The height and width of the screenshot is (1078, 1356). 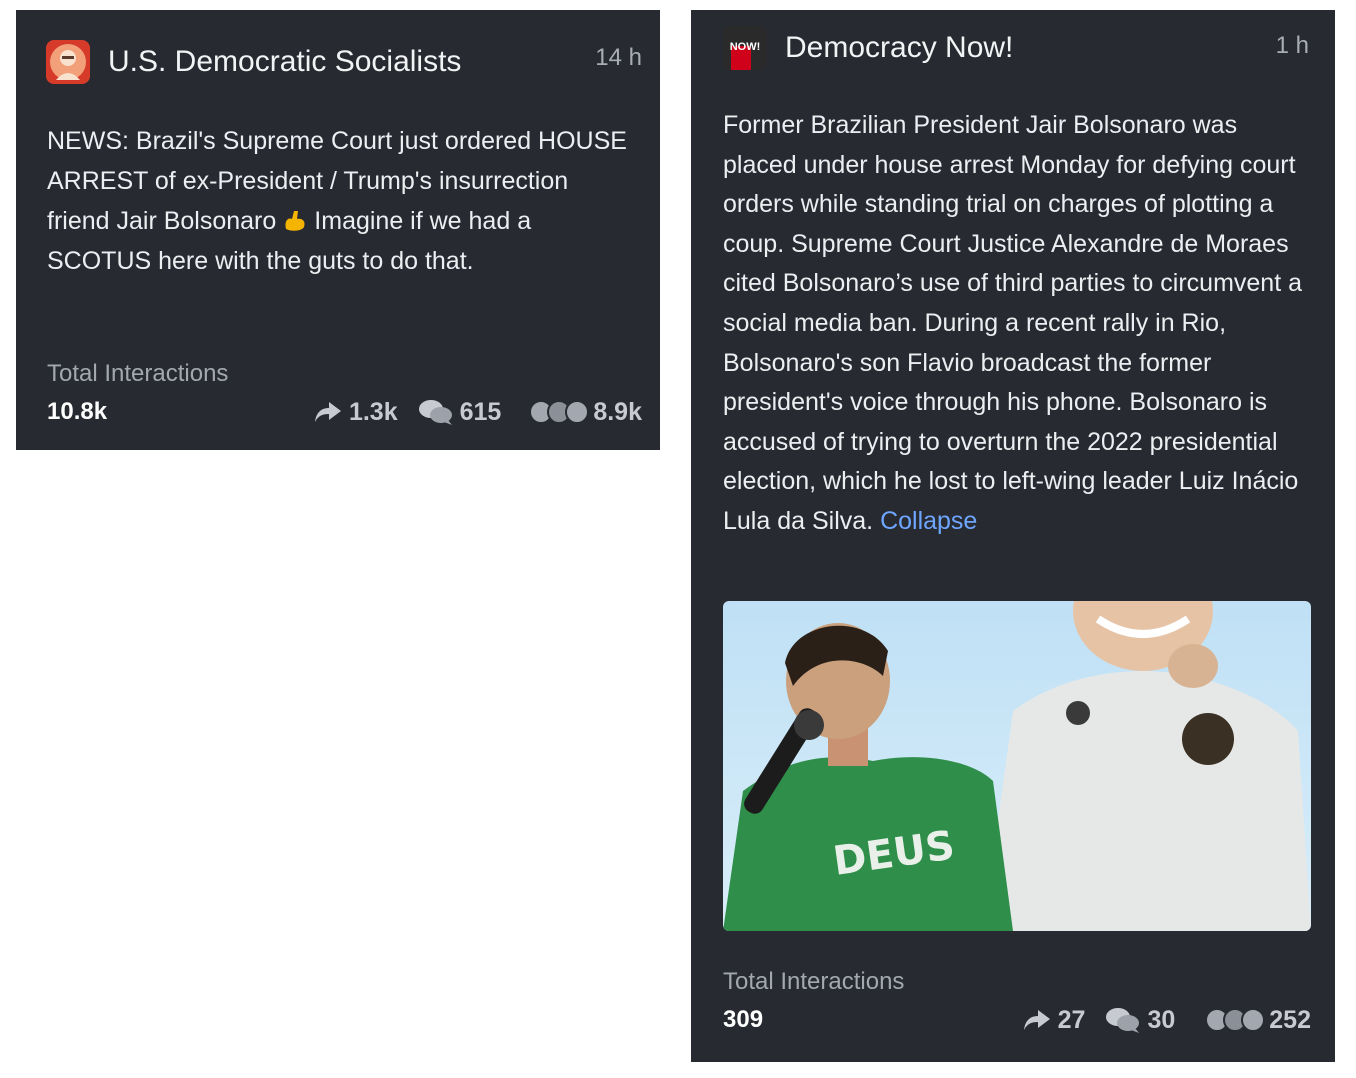 I want to click on reactions-count: 252, so click(x=1290, y=1019).